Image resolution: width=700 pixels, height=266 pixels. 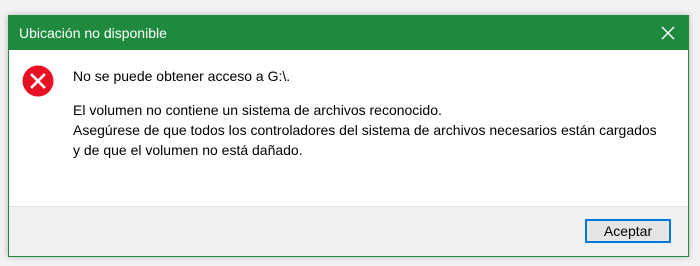 I want to click on close-button, so click(x=668, y=33).